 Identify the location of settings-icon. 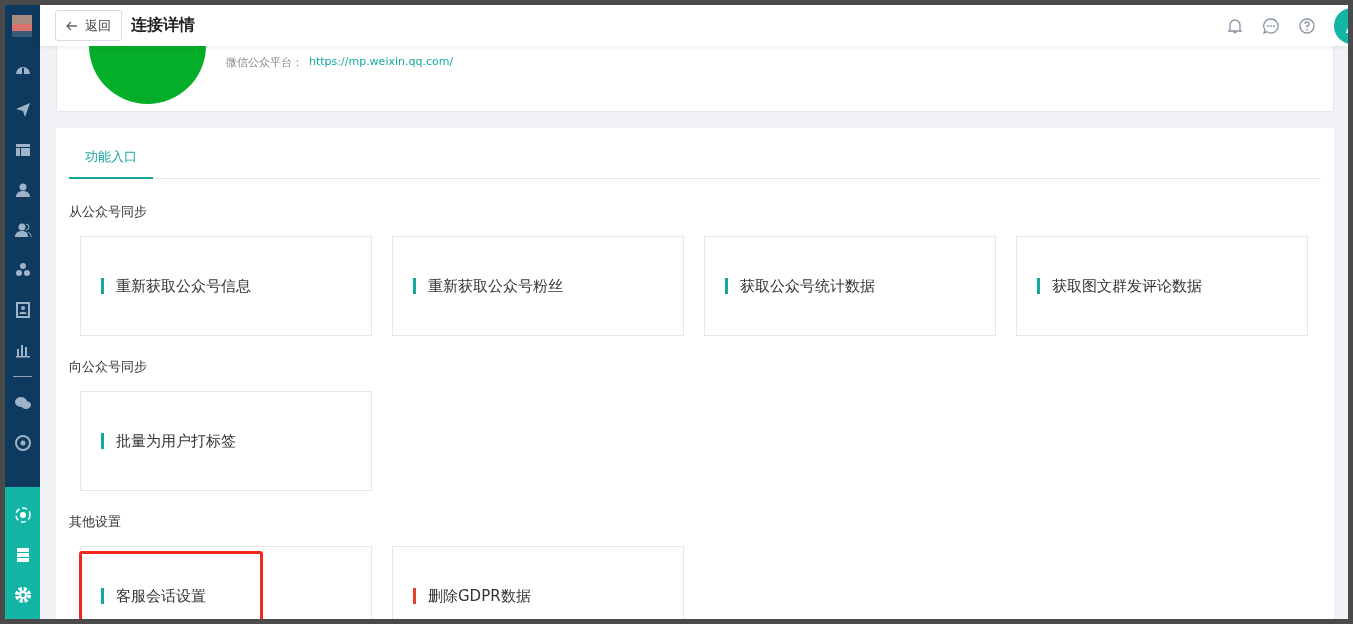
(22, 595).